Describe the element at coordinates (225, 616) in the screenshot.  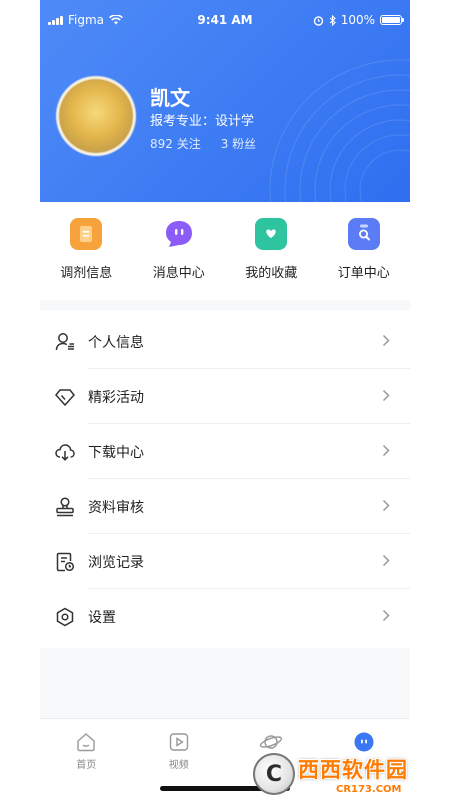
I see `menu-item-settings: 设置` at that location.